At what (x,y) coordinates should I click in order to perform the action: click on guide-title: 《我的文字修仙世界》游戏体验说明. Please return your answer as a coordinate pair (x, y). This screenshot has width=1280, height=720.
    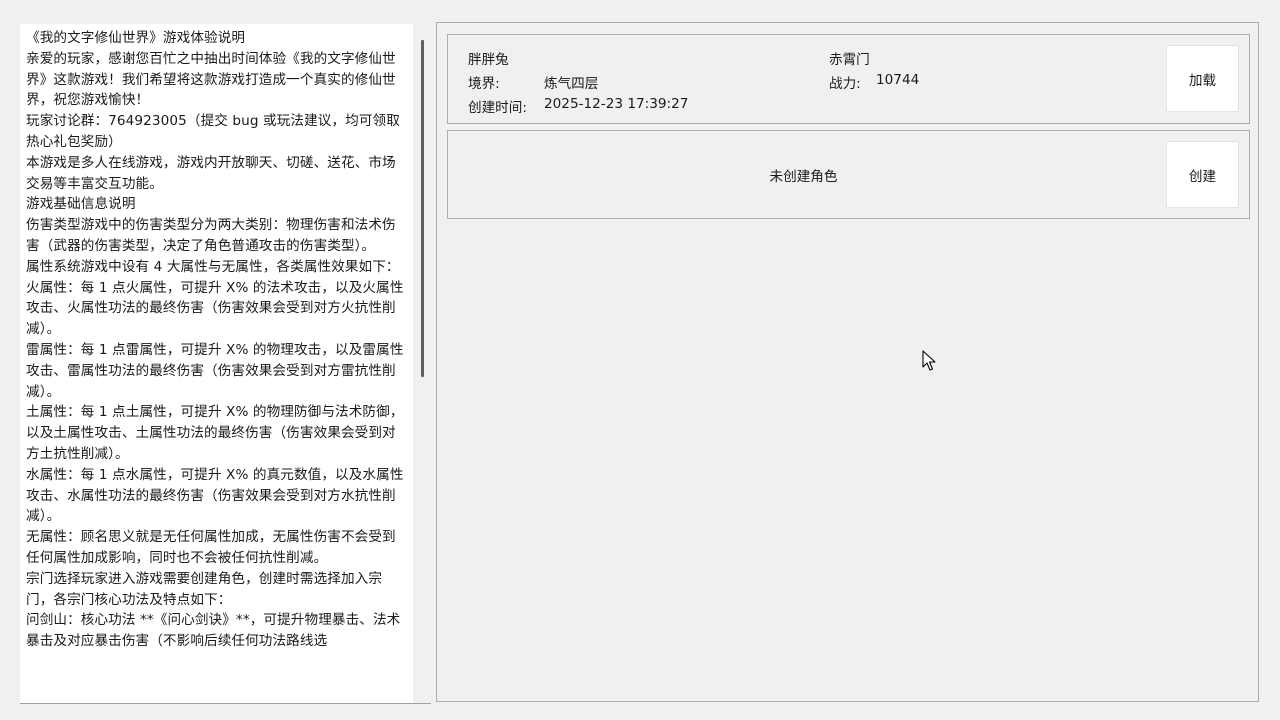
    Looking at the image, I should click on (136, 38).